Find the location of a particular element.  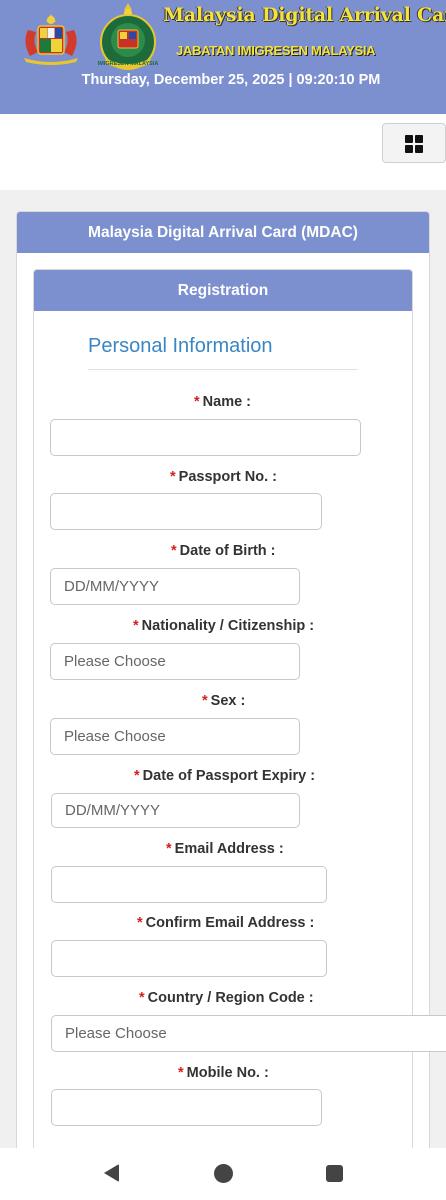

sex-label: * Sex : is located at coordinates (223, 701).